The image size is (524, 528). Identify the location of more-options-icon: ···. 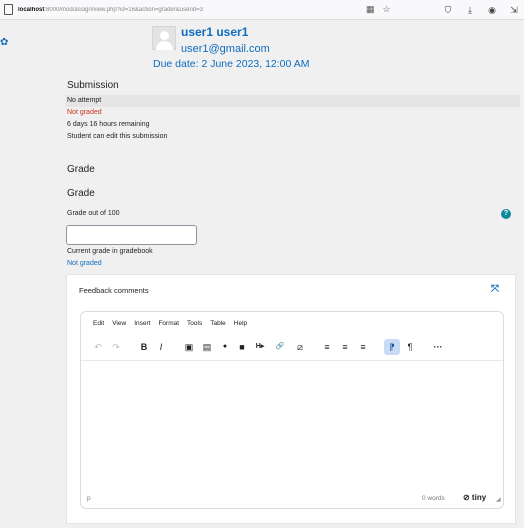
(438, 347).